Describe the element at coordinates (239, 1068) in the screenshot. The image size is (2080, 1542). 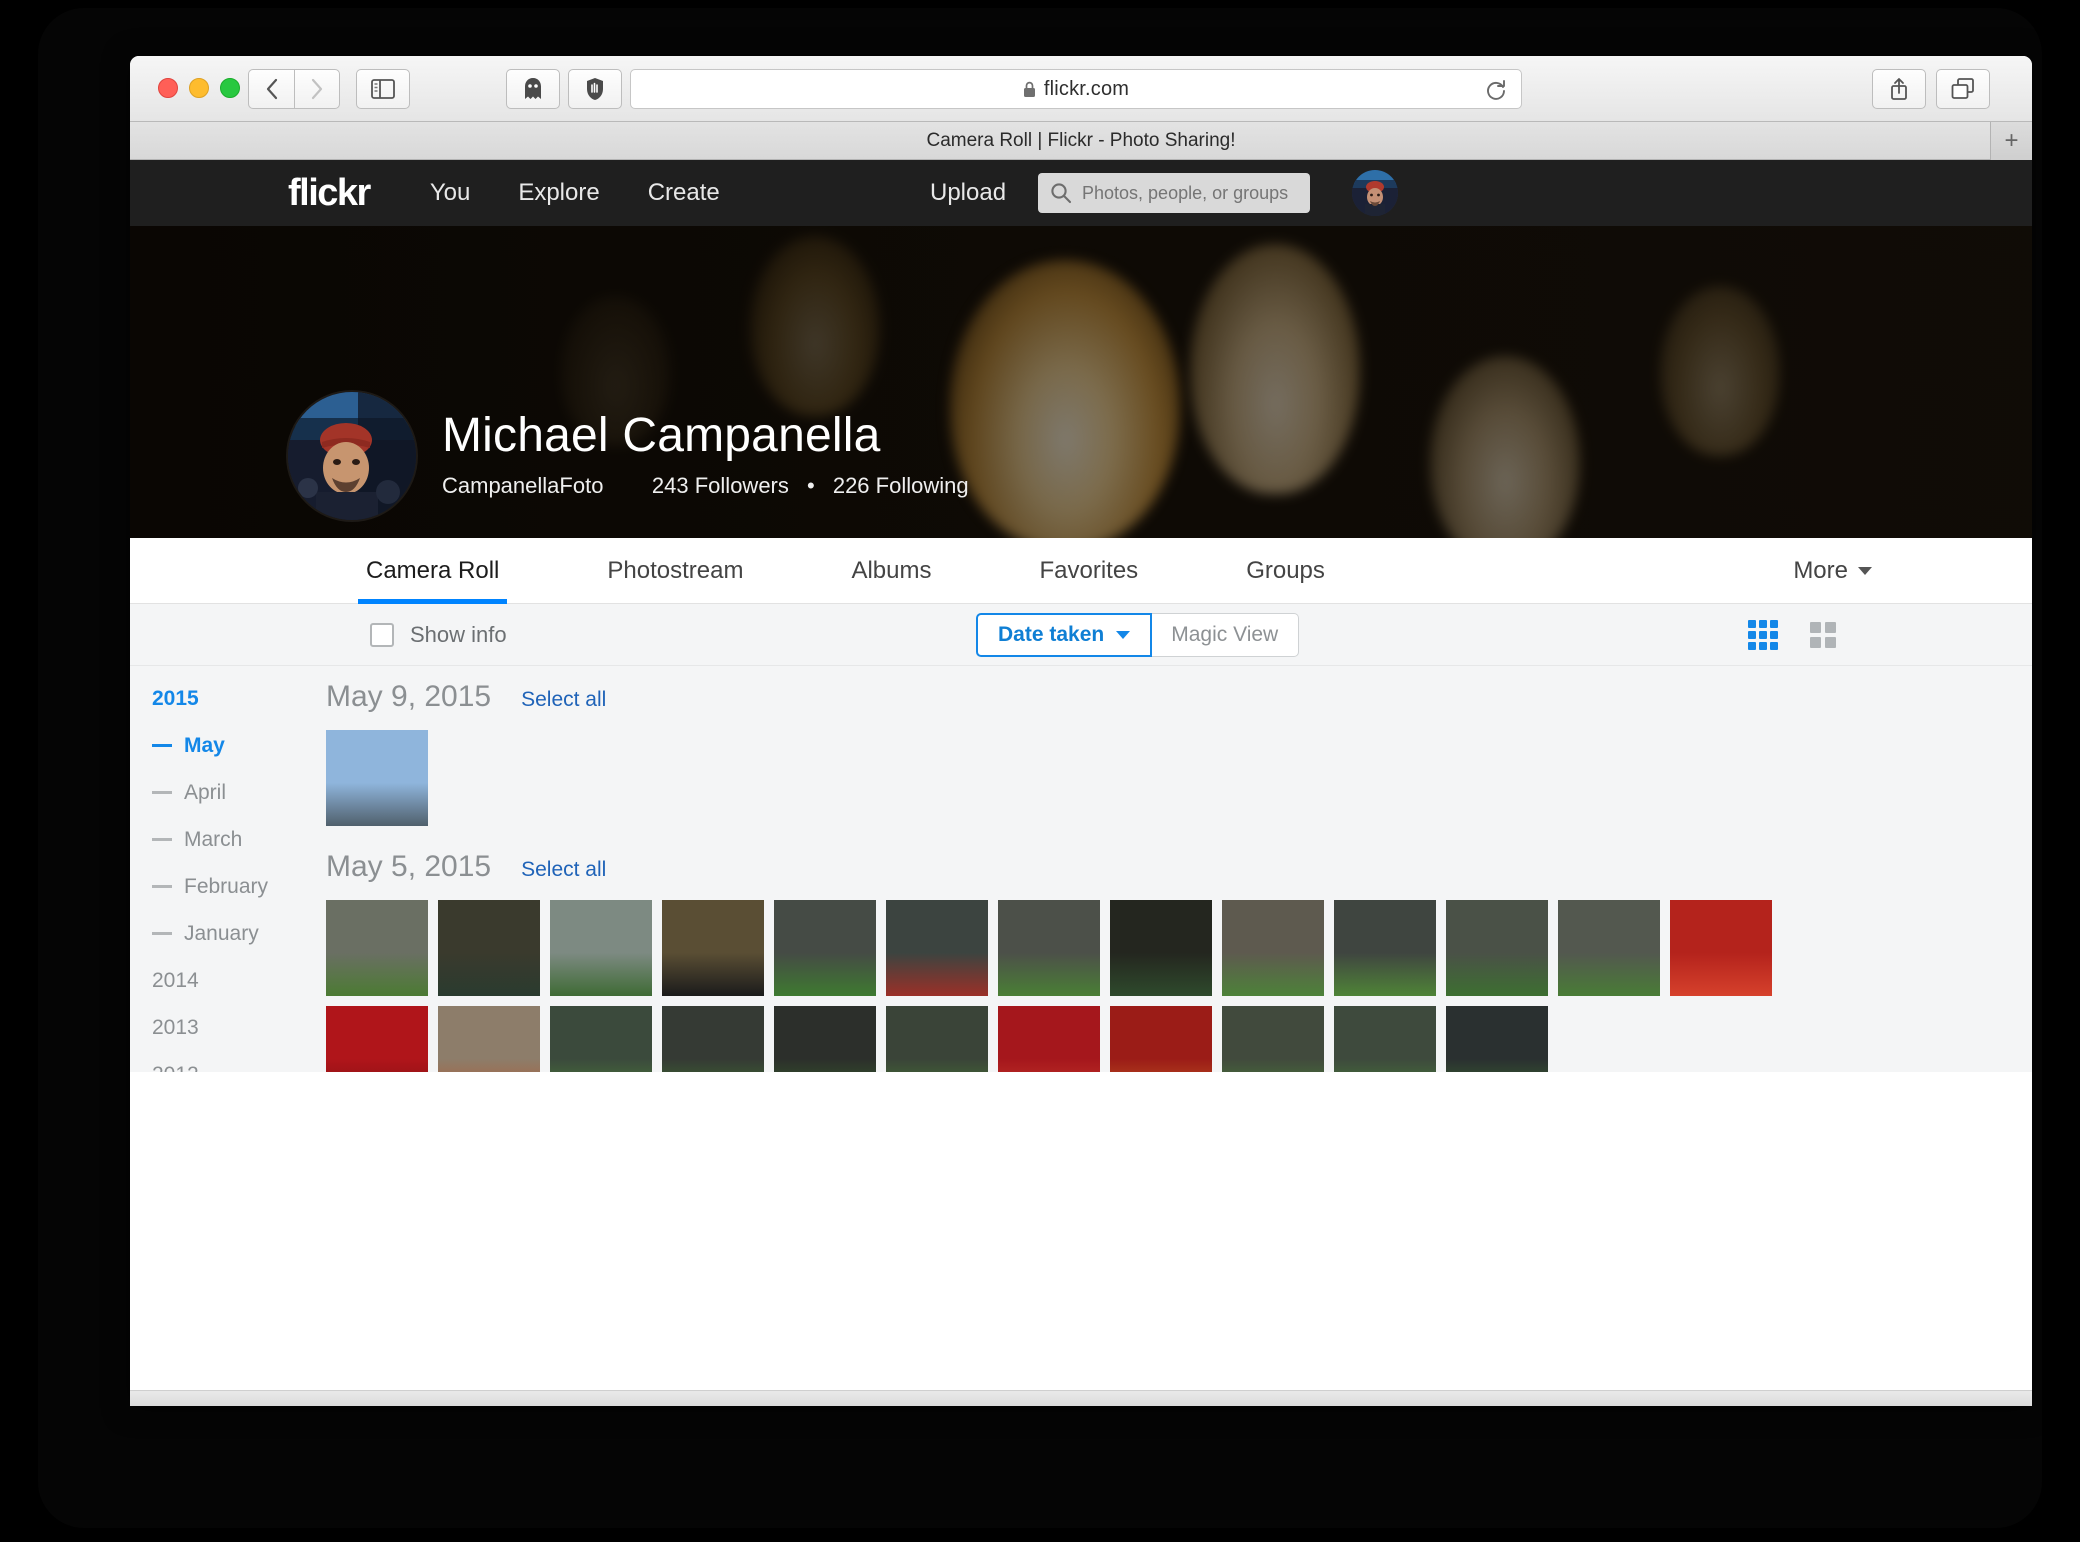
I see `timeline-item-2012: 2012` at that location.